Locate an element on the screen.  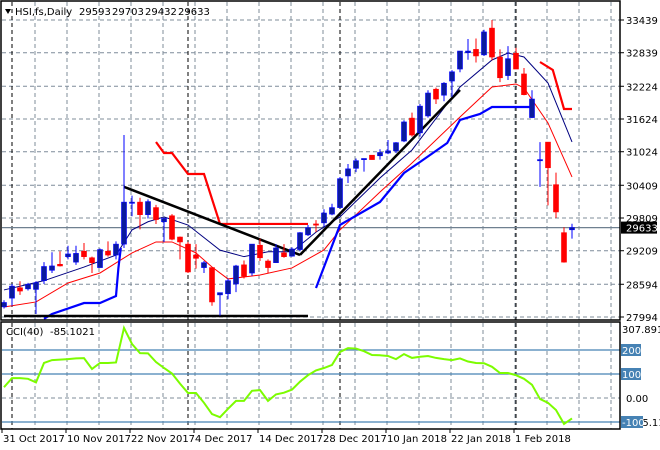
price-axis-label: 33439 is located at coordinates (642, 21).